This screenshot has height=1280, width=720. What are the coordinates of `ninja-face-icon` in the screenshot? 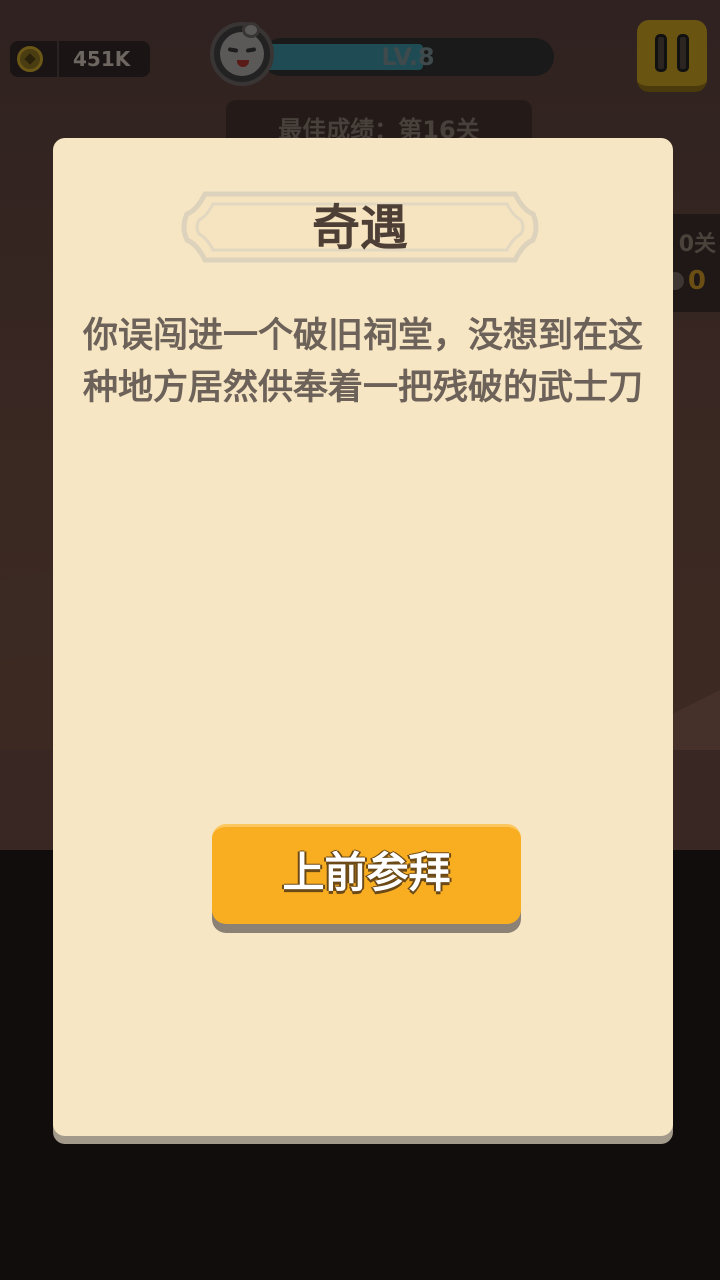 It's located at (242, 49).